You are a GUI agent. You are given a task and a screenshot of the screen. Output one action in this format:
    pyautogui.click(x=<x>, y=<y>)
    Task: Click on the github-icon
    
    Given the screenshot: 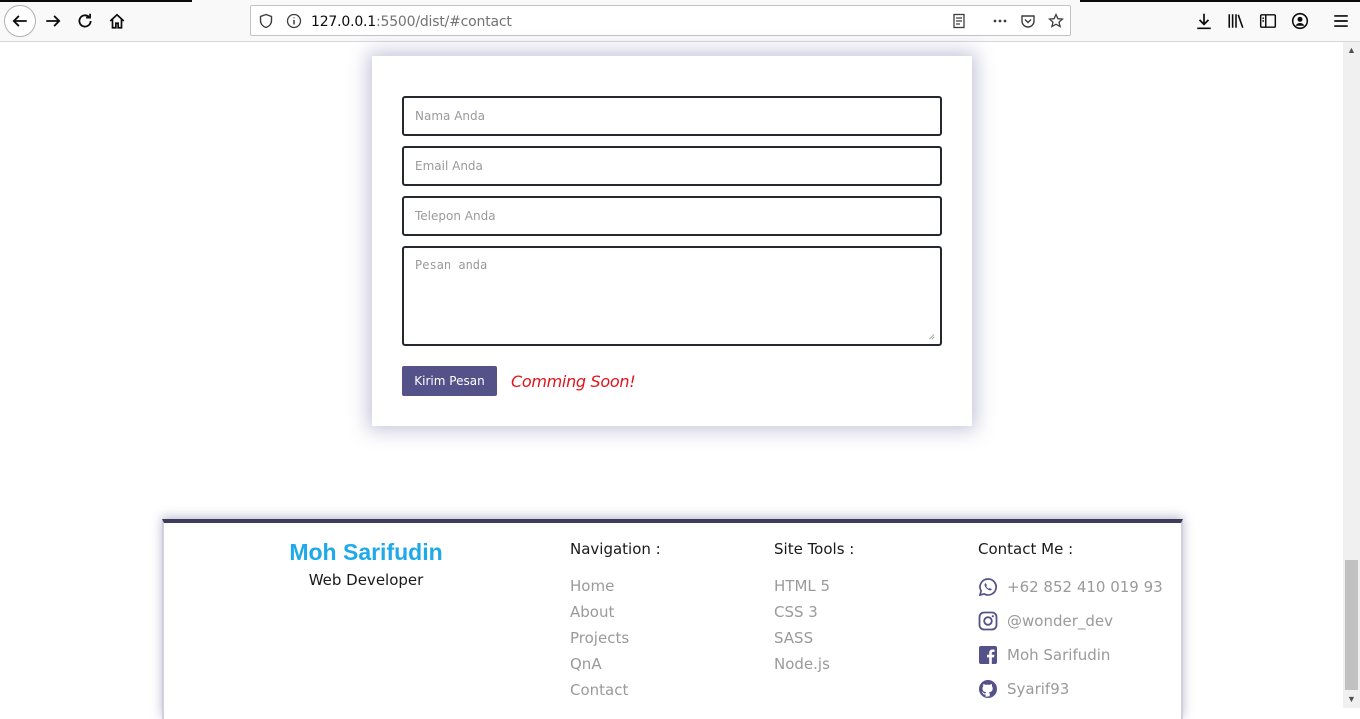 What is the action you would take?
    pyautogui.click(x=988, y=689)
    